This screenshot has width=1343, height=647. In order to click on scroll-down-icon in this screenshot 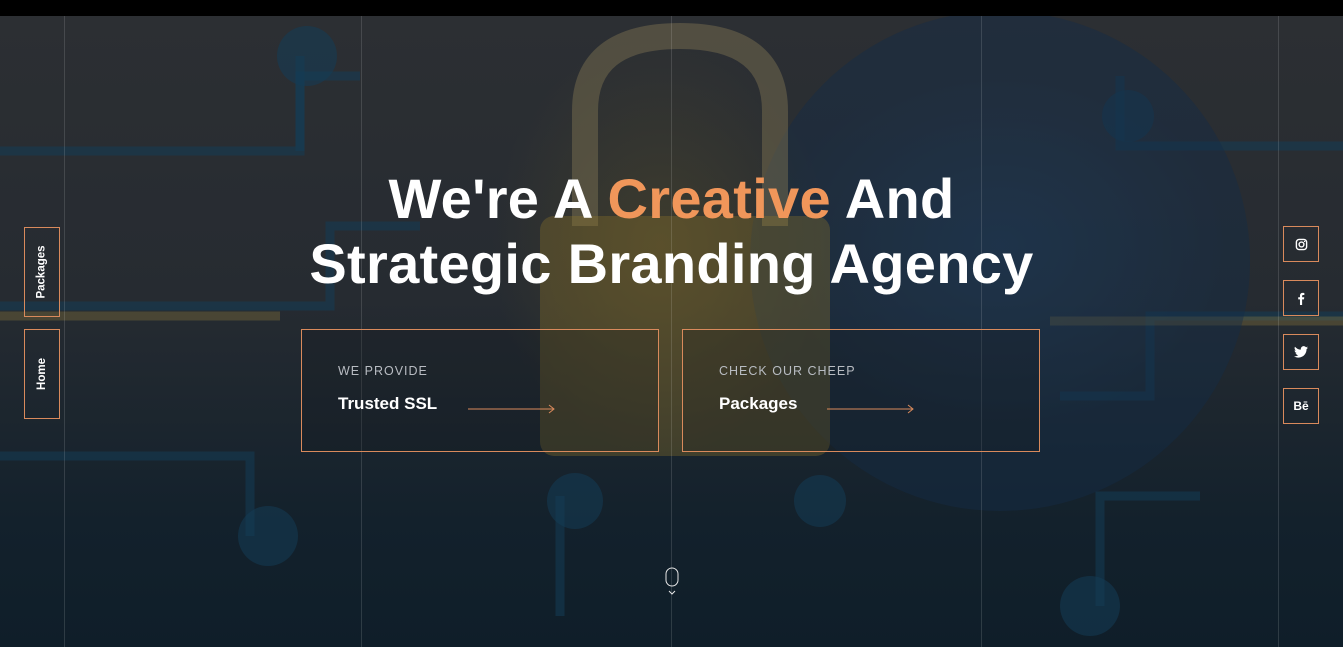, I will do `click(672, 582)`.